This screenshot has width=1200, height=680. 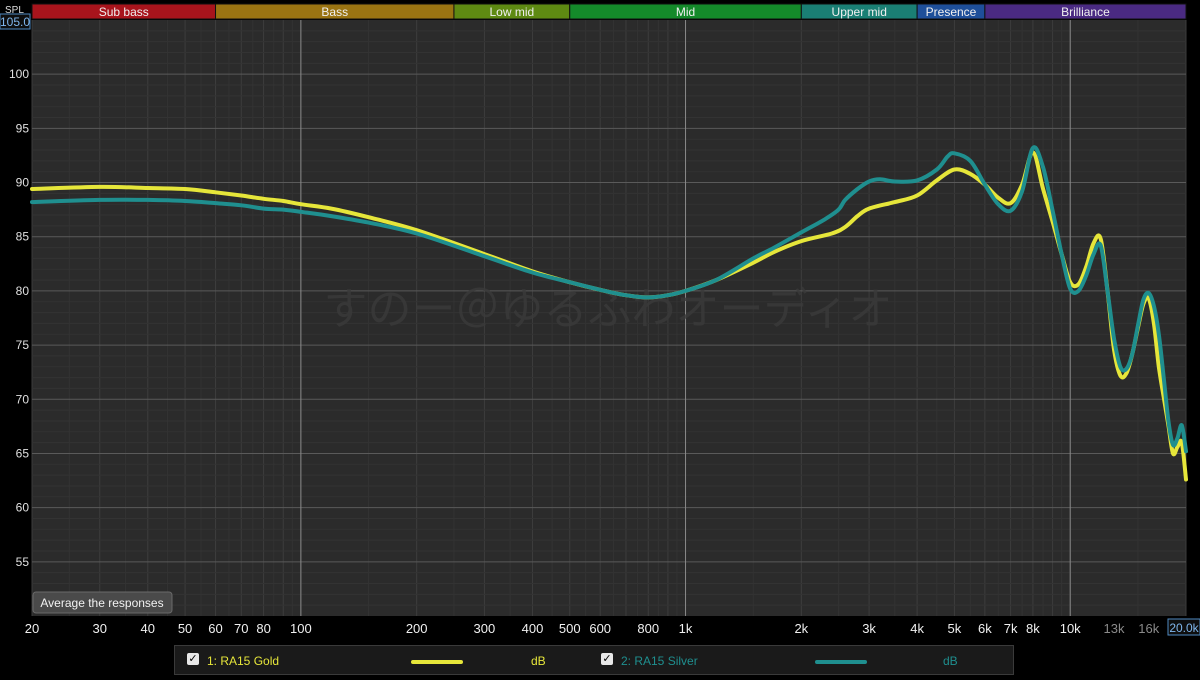 I want to click on y-tick-label: 65, so click(x=23, y=453).